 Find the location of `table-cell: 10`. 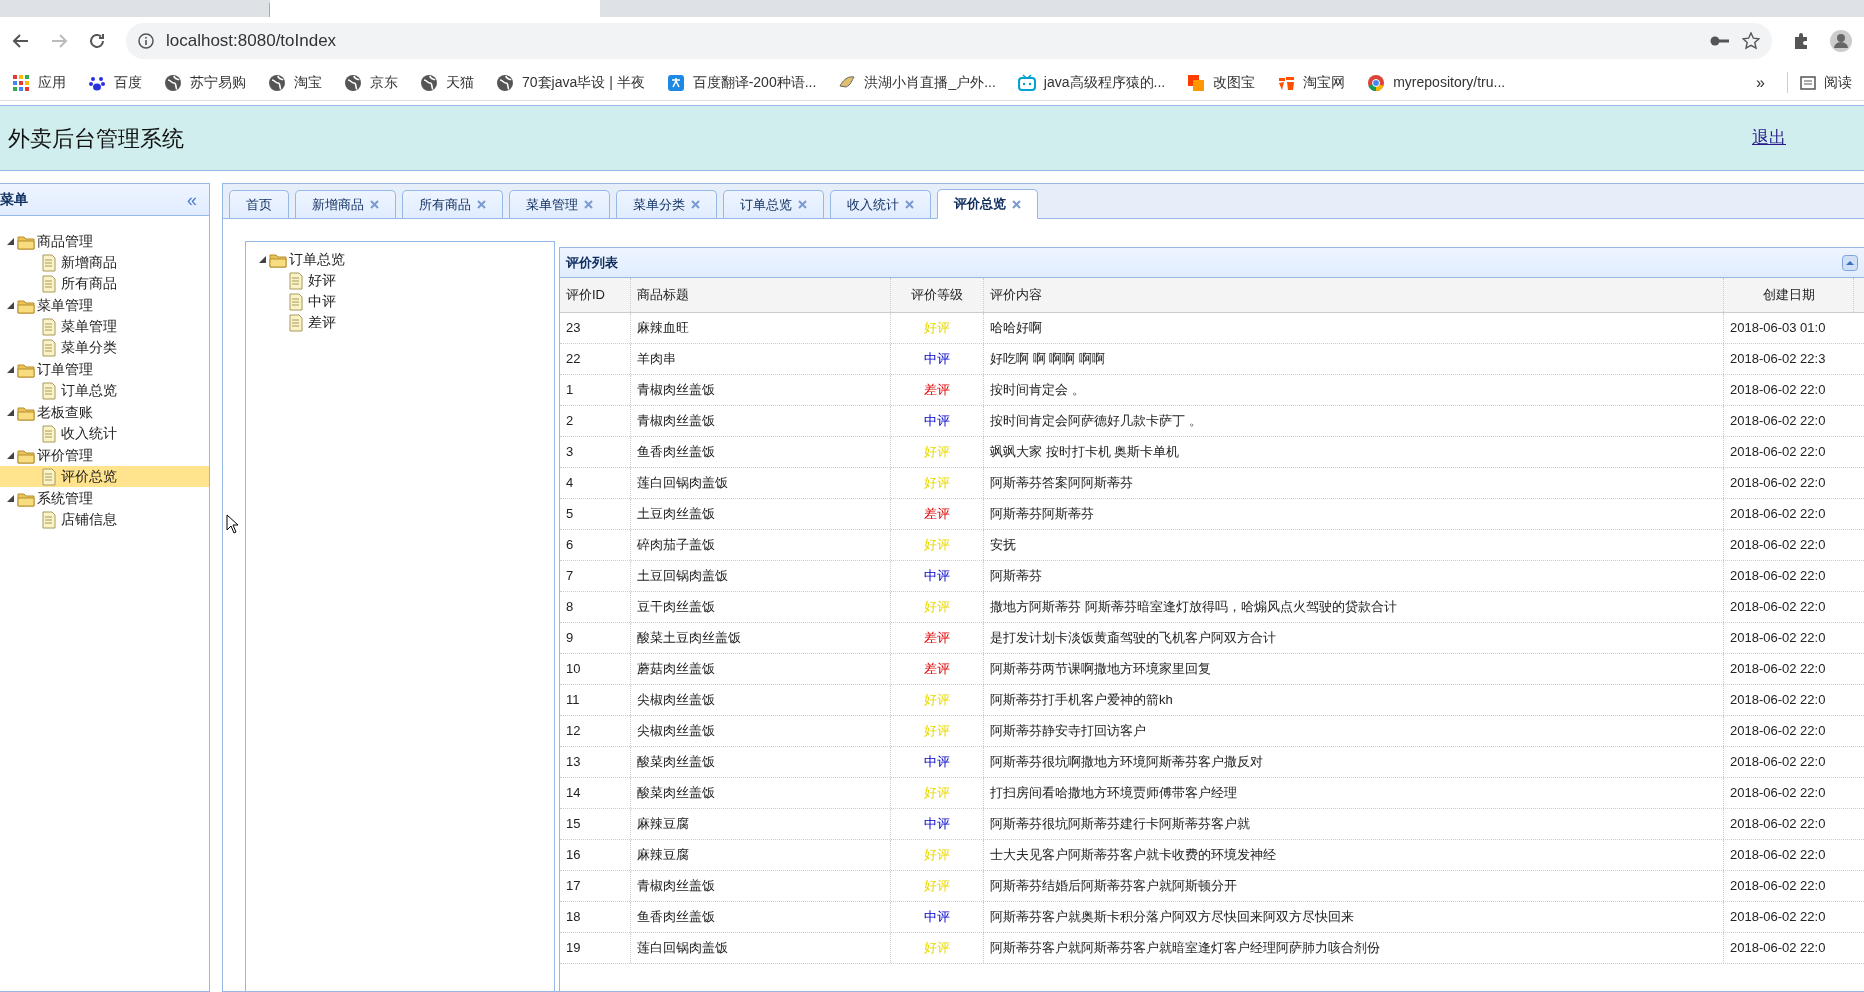

table-cell: 10 is located at coordinates (595, 669).